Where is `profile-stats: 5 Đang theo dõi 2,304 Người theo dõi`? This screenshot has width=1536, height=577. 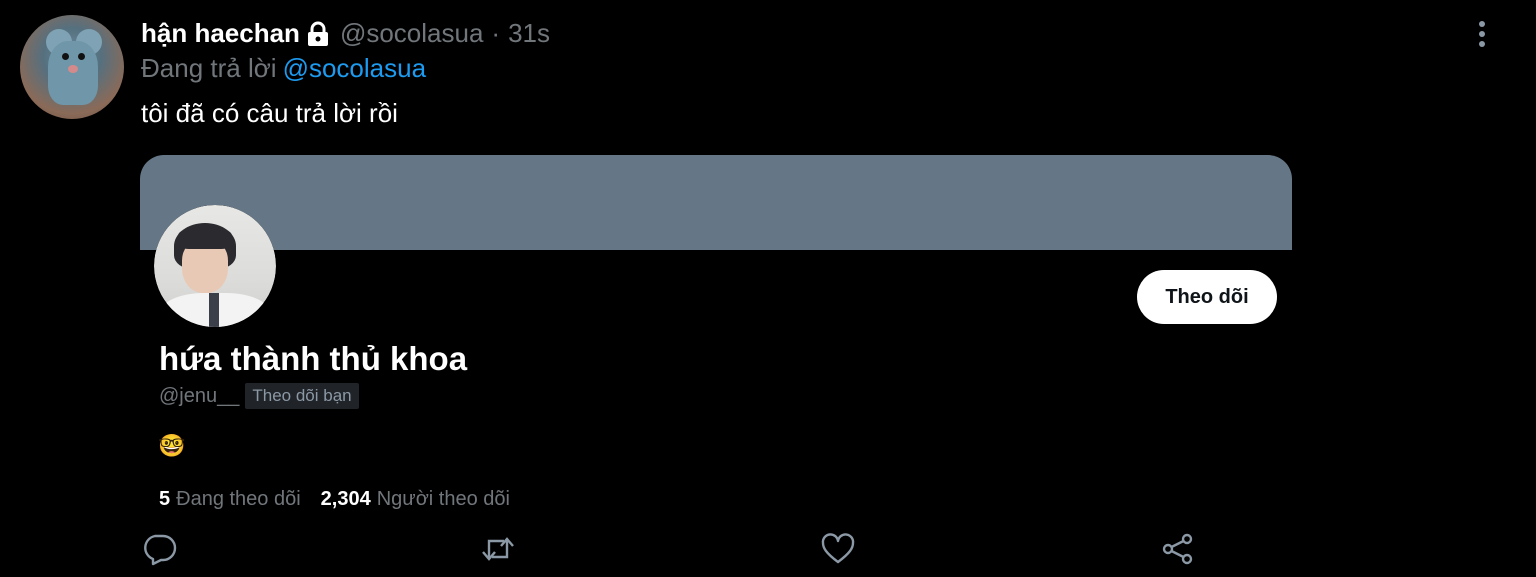 profile-stats: 5 Đang theo dõi 2,304 Người theo dõi is located at coordinates (334, 499).